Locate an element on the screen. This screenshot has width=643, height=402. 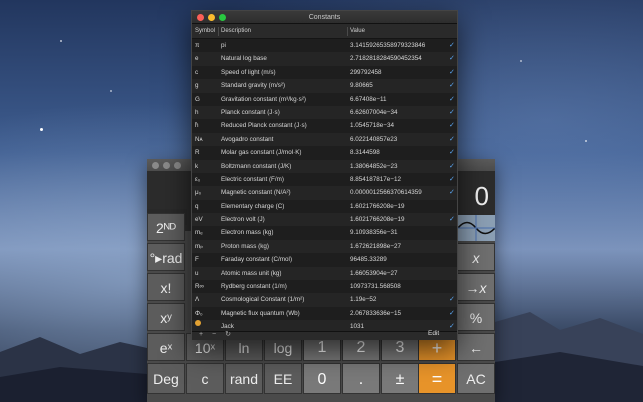
table-row: q Elementary charge (C) 1.6021766208e−19 is located at coordinates (324, 206).